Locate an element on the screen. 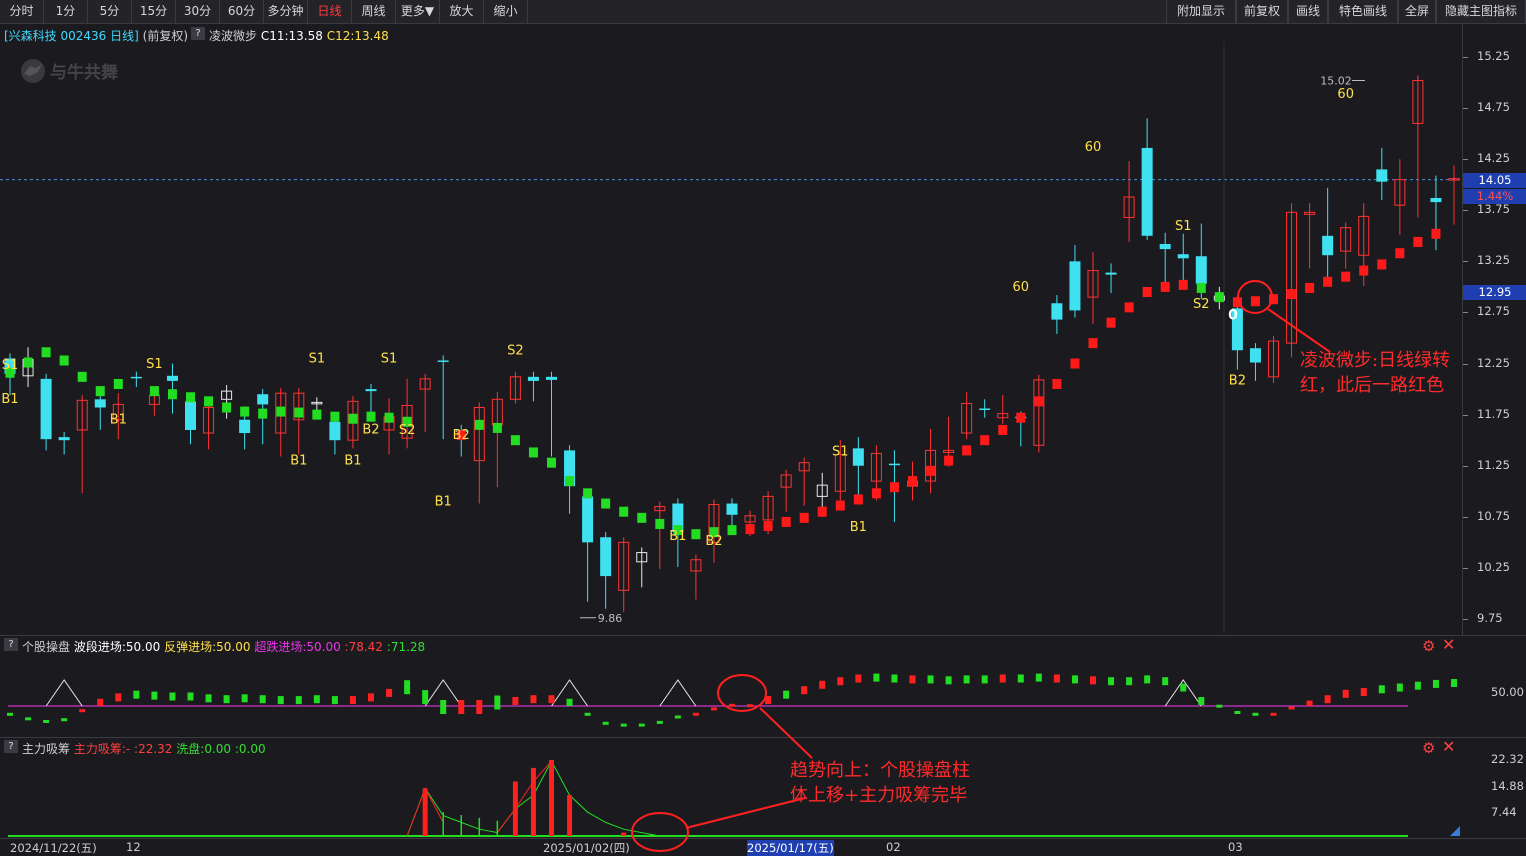 Image resolution: width=1526 pixels, height=856 pixels. price-tick: 11.75 is located at coordinates (1493, 413).